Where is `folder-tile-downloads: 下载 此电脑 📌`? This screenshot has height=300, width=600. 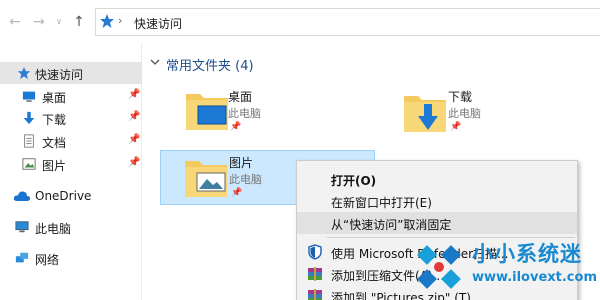
folder-tile-downloads: 下载 此电脑 📌 is located at coordinates (495, 109).